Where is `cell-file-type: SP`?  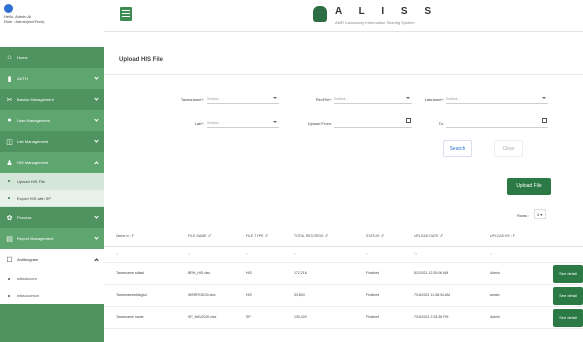
cell-file-type: SP is located at coordinates (248, 317).